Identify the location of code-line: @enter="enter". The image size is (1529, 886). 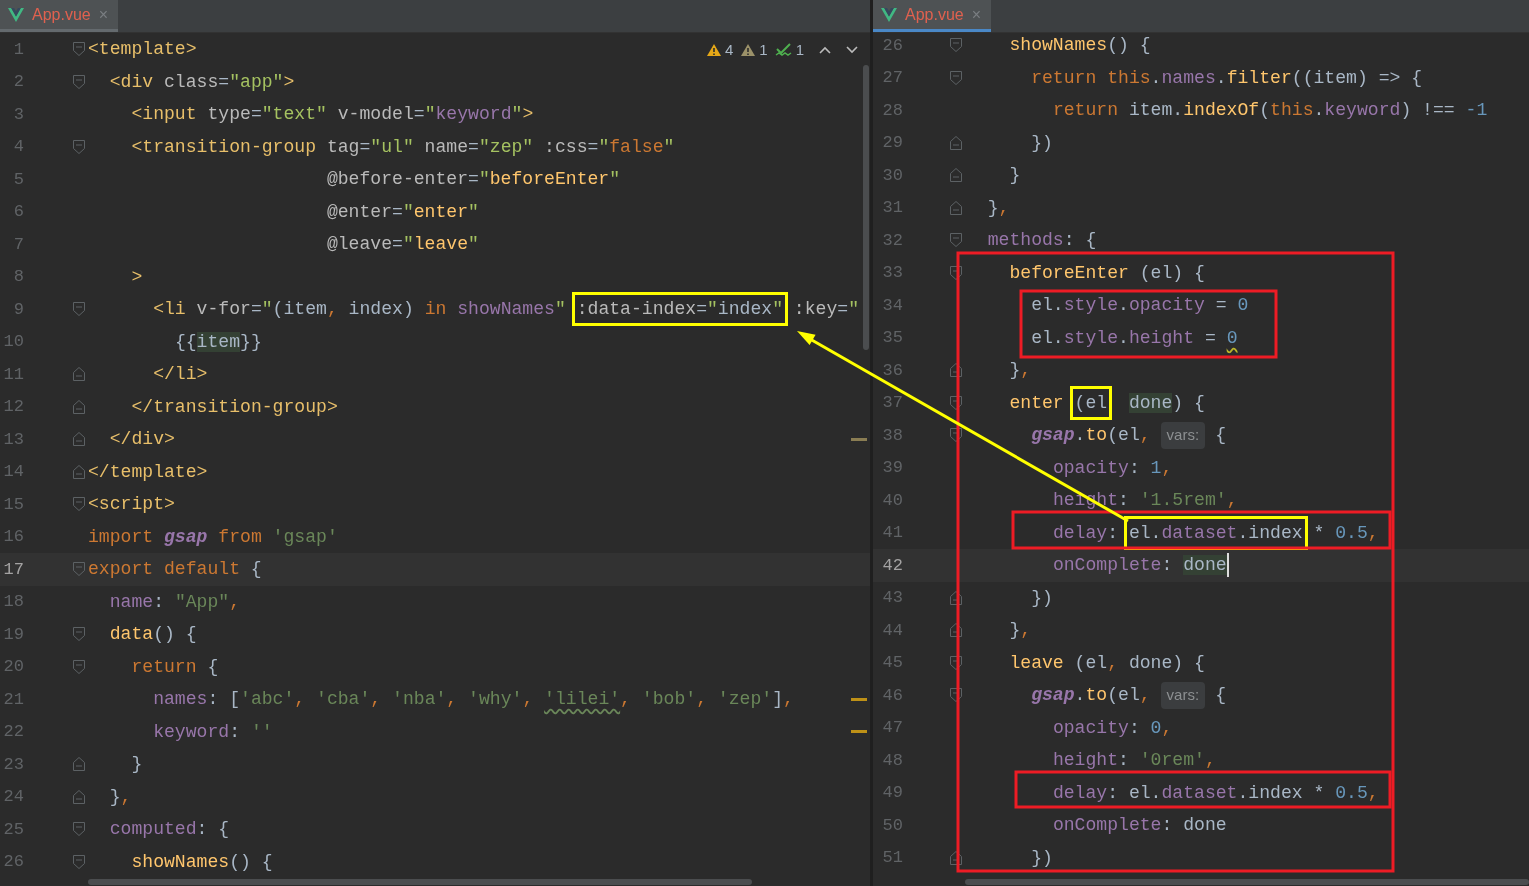
(402, 211).